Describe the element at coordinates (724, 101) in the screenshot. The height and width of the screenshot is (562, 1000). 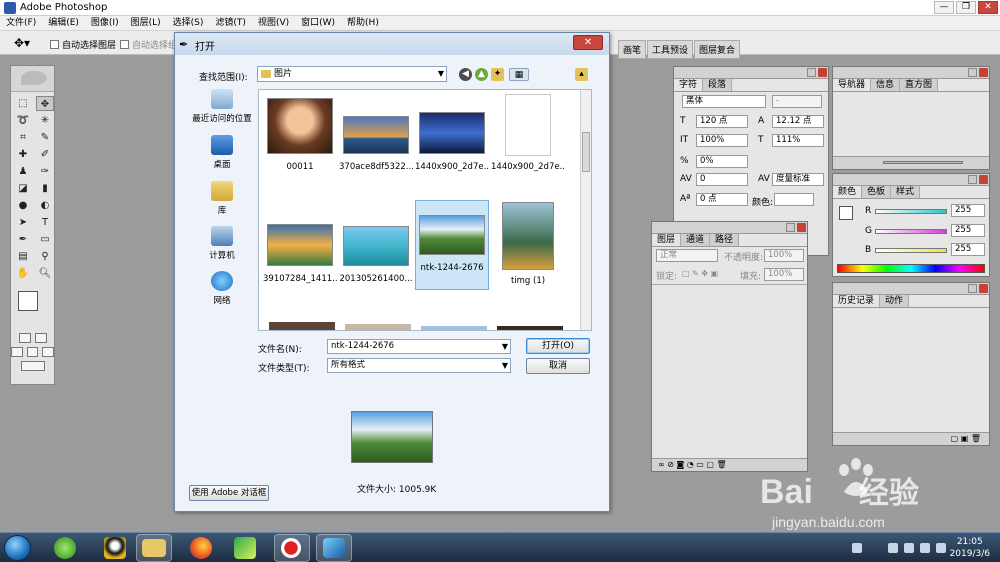
I see `font-family-select: 黑体` at that location.